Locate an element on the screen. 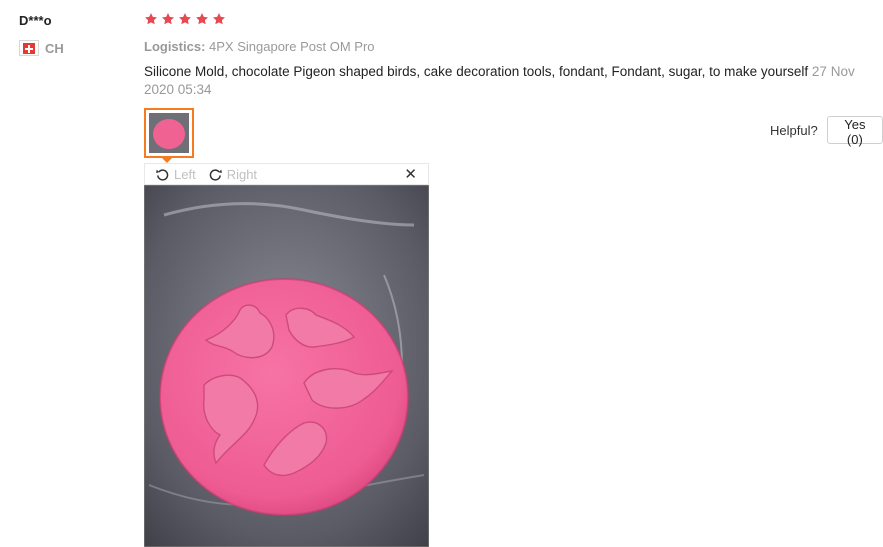  helpful-section: Helpful? Yes (0) is located at coordinates (826, 131).